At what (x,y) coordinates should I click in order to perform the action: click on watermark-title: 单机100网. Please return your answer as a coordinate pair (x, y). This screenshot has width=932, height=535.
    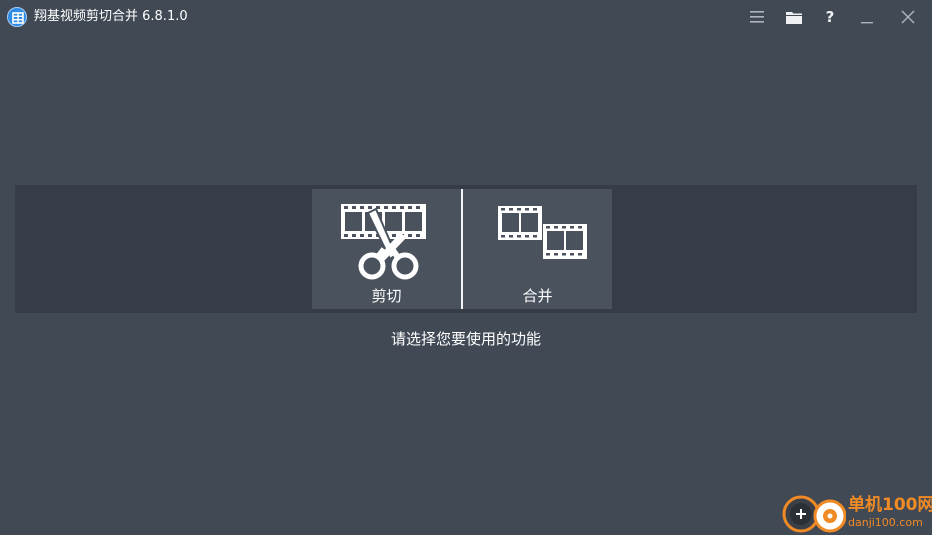
    Looking at the image, I should click on (890, 505).